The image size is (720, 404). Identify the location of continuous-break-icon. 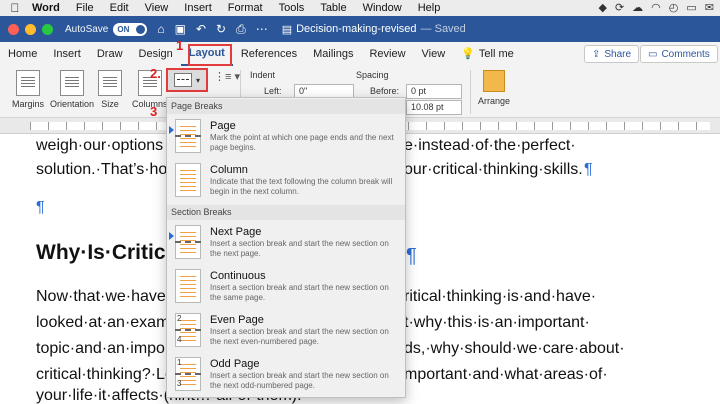
(188, 286).